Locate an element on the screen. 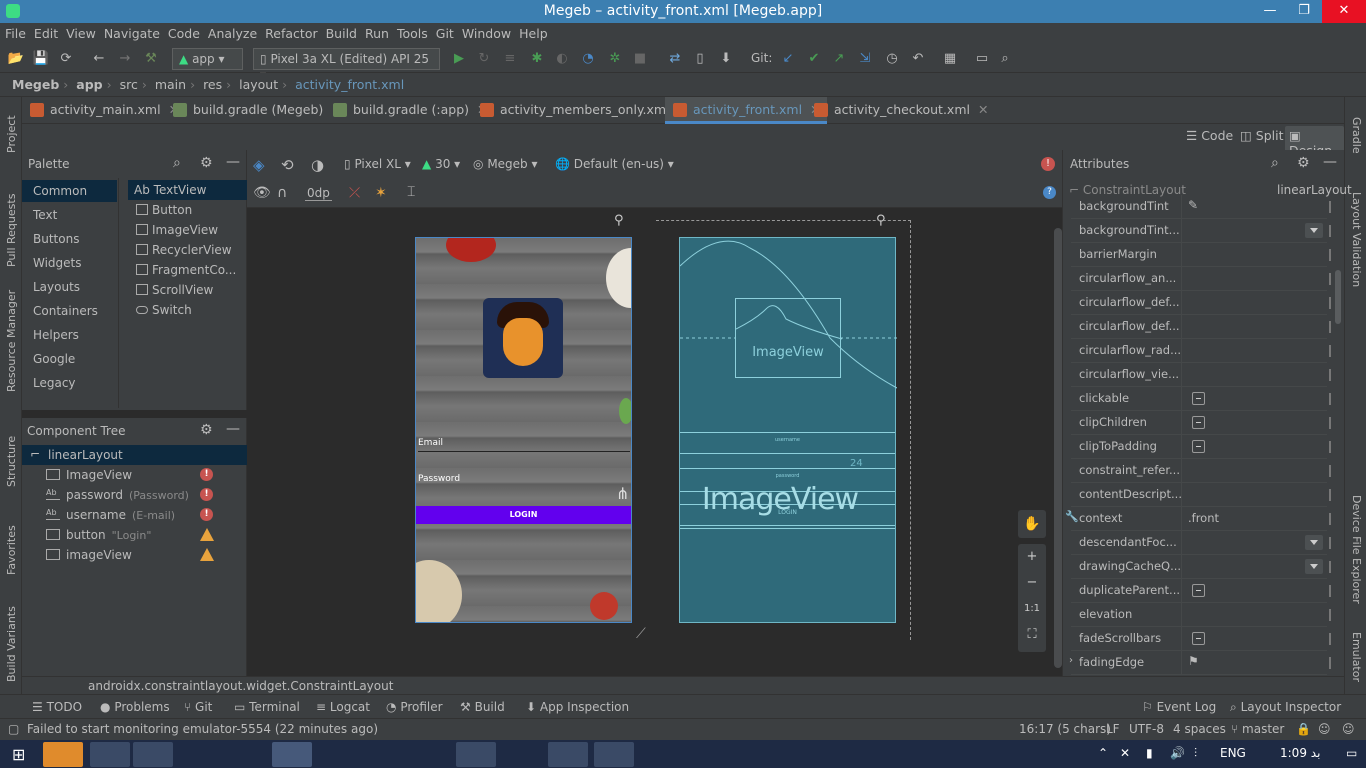 This screenshot has width=1366, height=768. tab-activity-members-only: activity_members_only.xml✕ is located at coordinates (583, 110).